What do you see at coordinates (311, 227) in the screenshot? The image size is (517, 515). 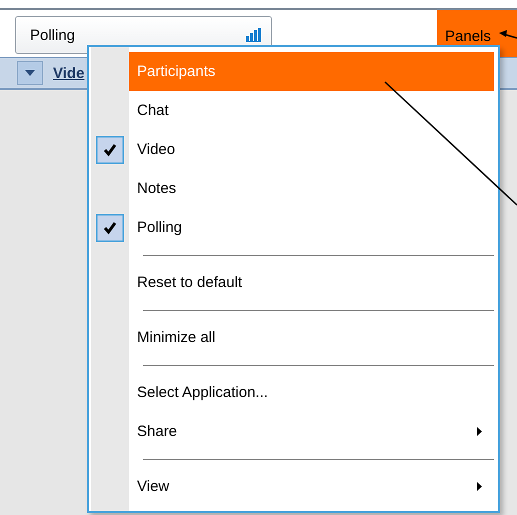 I see `menu-item: Polling` at bounding box center [311, 227].